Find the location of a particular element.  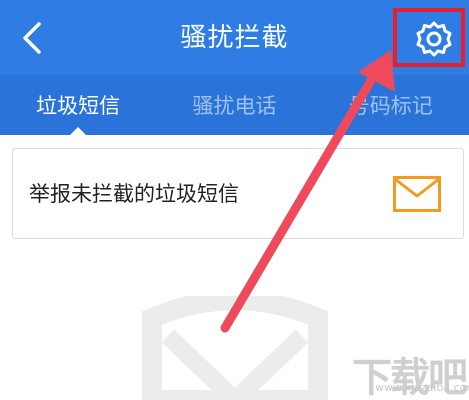

watermark-url: www.xiazaiba.com is located at coordinates (422, 387).